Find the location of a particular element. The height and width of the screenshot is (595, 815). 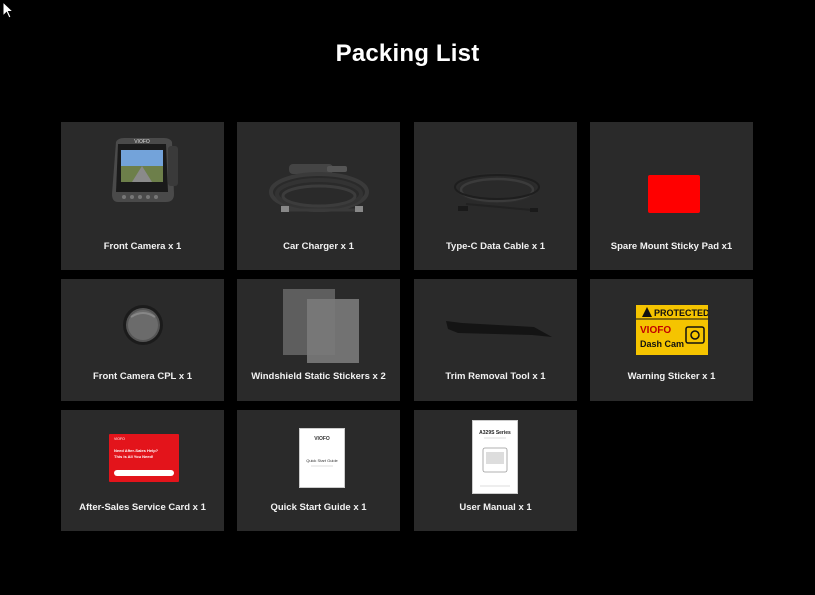

item-card-front-camera: VIOFO Front Camera x 1 is located at coordinates (142, 196).